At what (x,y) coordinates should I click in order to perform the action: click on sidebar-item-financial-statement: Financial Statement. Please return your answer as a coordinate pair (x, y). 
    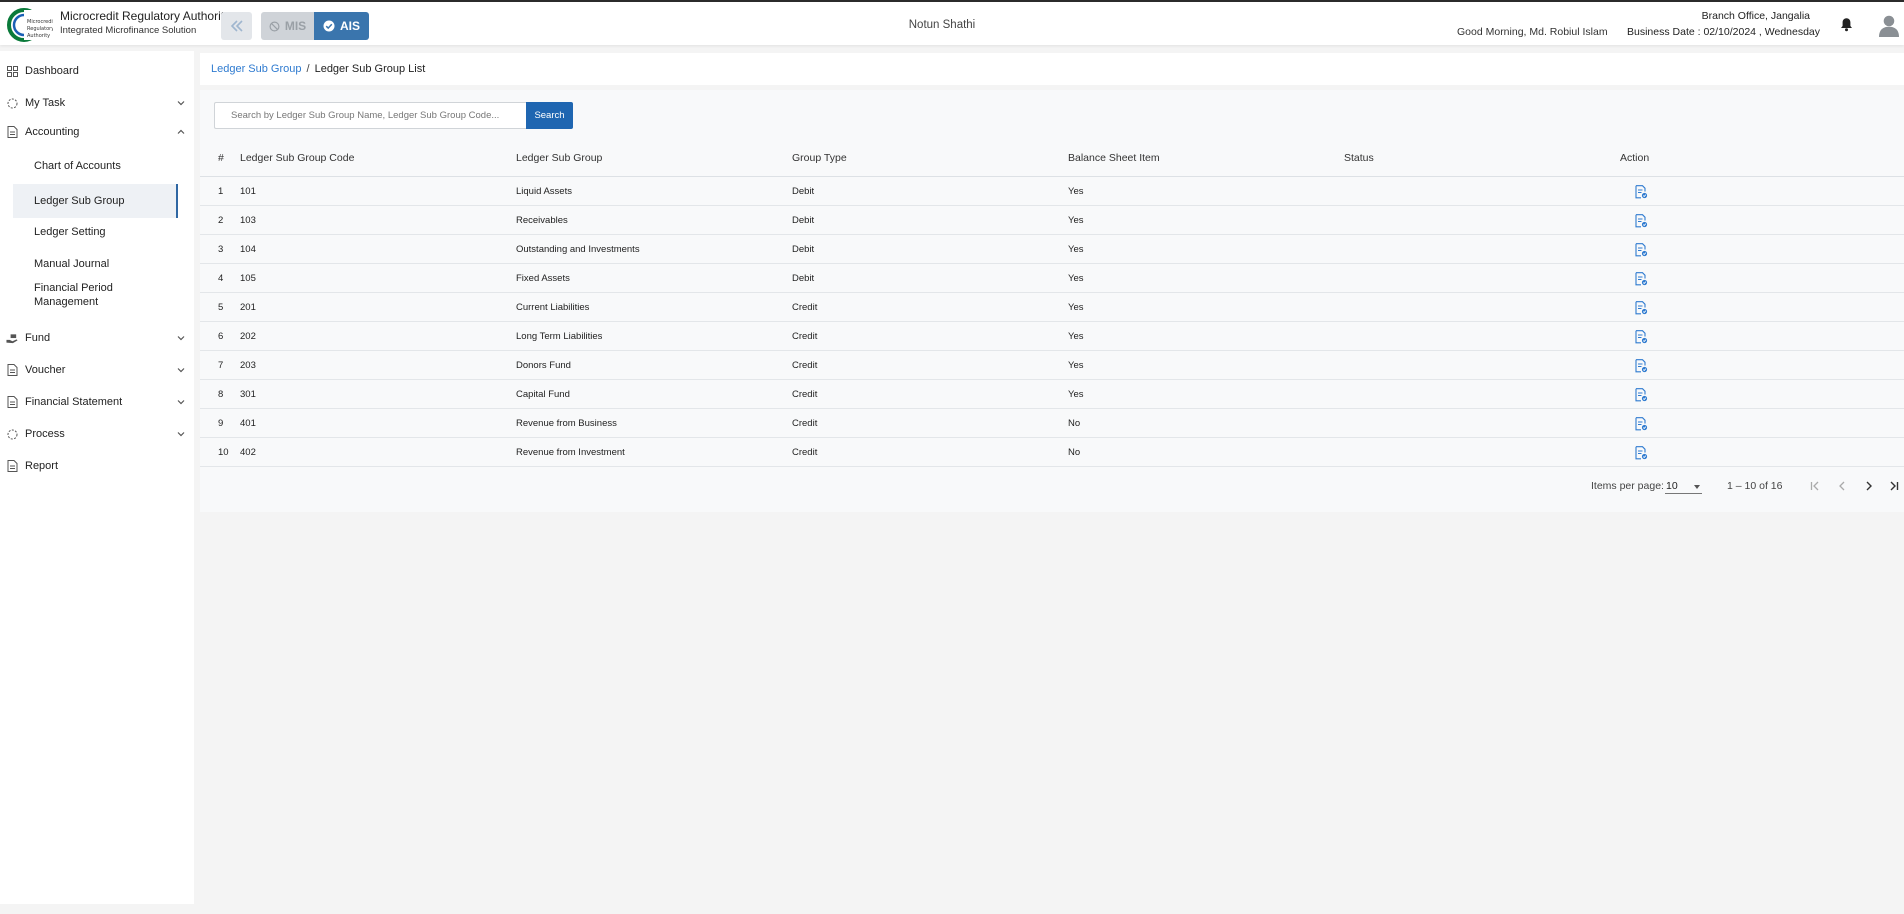
    Looking at the image, I should click on (97, 402).